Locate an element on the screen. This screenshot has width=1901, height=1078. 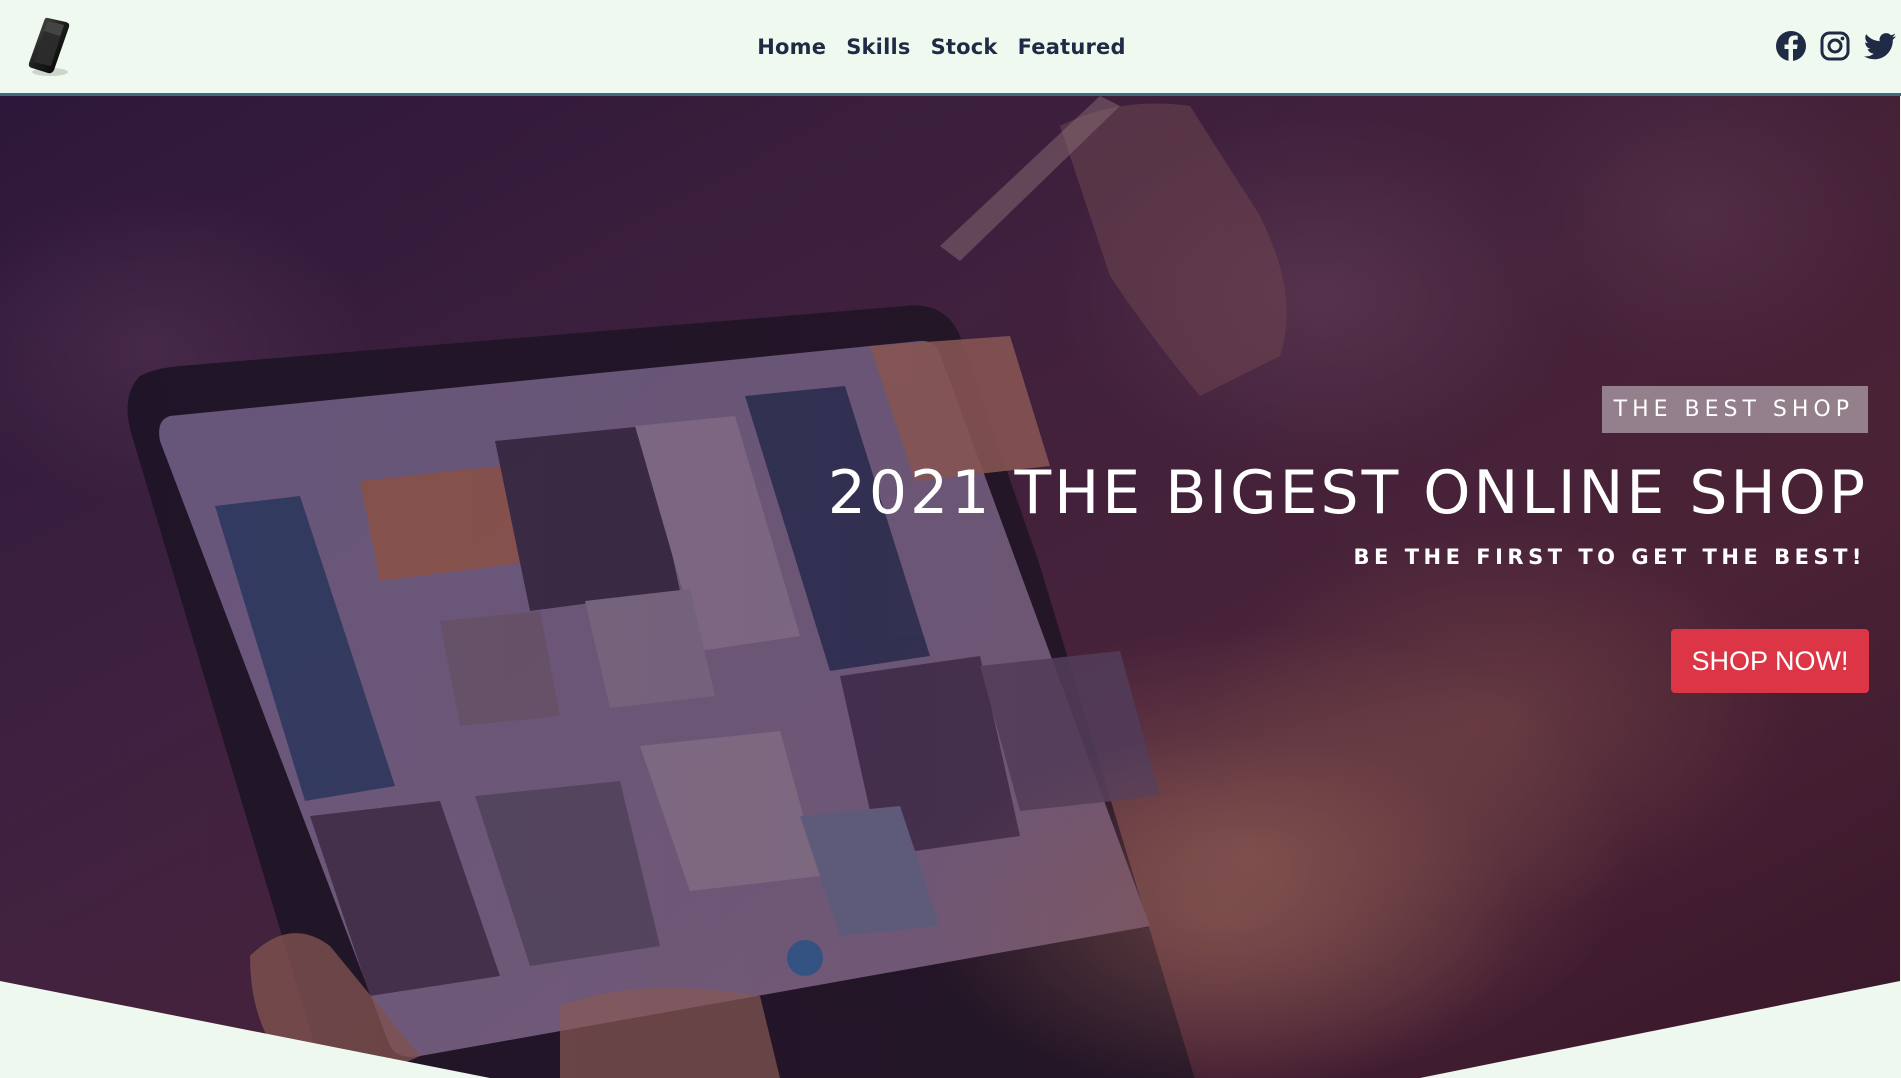
nav-featured-link: Featured is located at coordinates (1072, 47).